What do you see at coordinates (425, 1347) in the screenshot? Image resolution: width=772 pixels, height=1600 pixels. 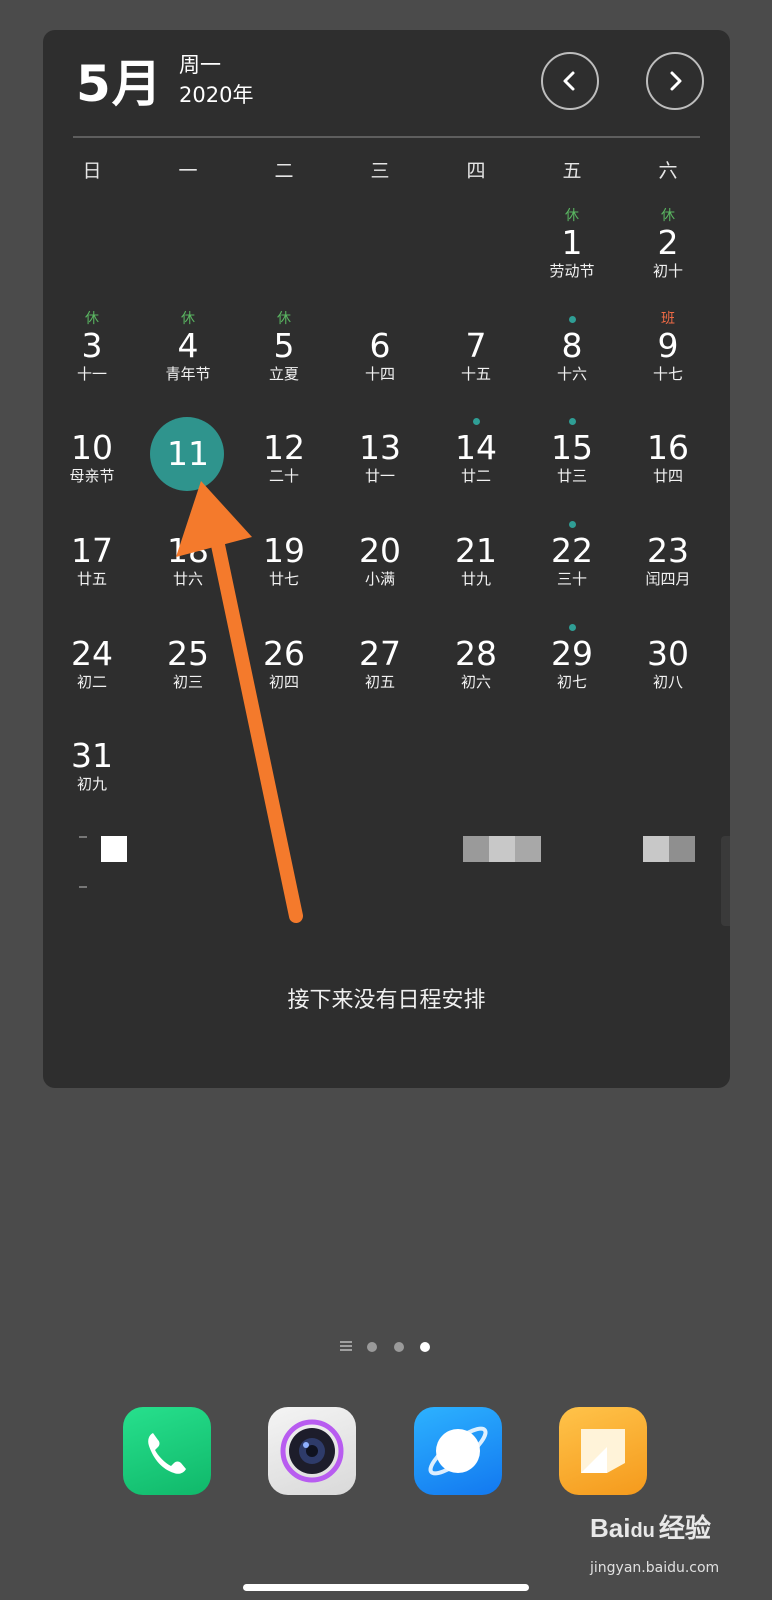 I see `page-dot-active` at bounding box center [425, 1347].